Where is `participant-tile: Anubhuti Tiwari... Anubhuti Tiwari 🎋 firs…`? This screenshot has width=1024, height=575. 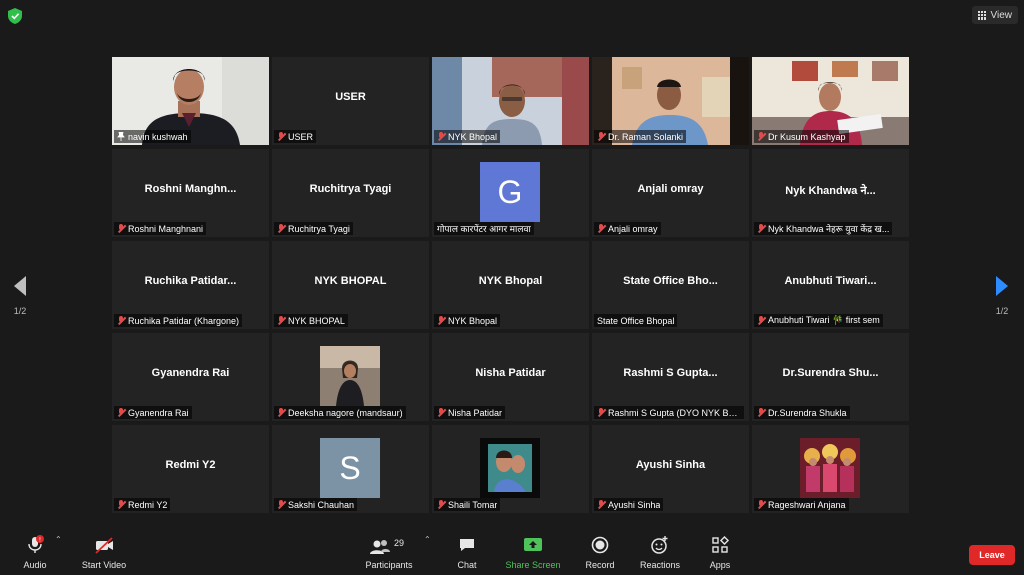
participant-tile: Anubhuti Tiwari... Anubhuti Tiwari 🎋 firs… is located at coordinates (830, 285).